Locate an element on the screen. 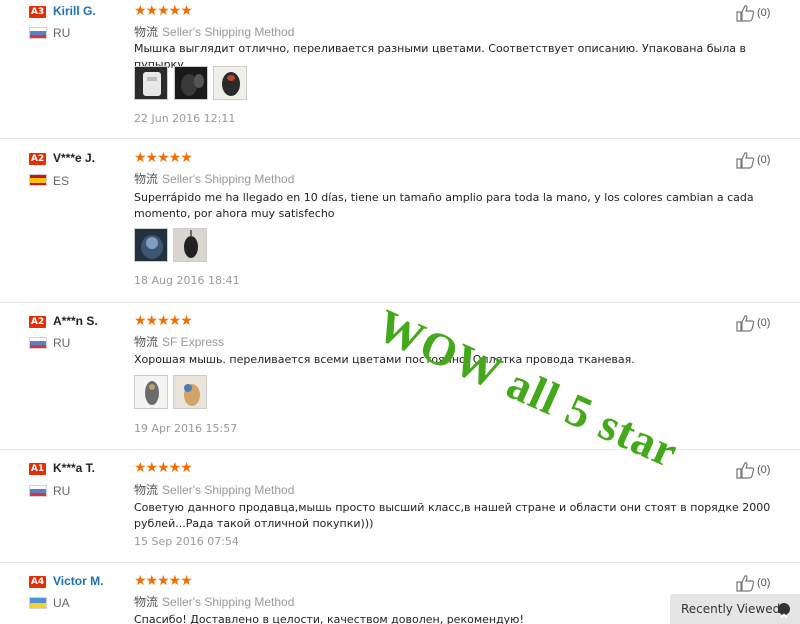 This screenshot has height=624, width=800. reviewer-name: Victor M. is located at coordinates (78, 581).